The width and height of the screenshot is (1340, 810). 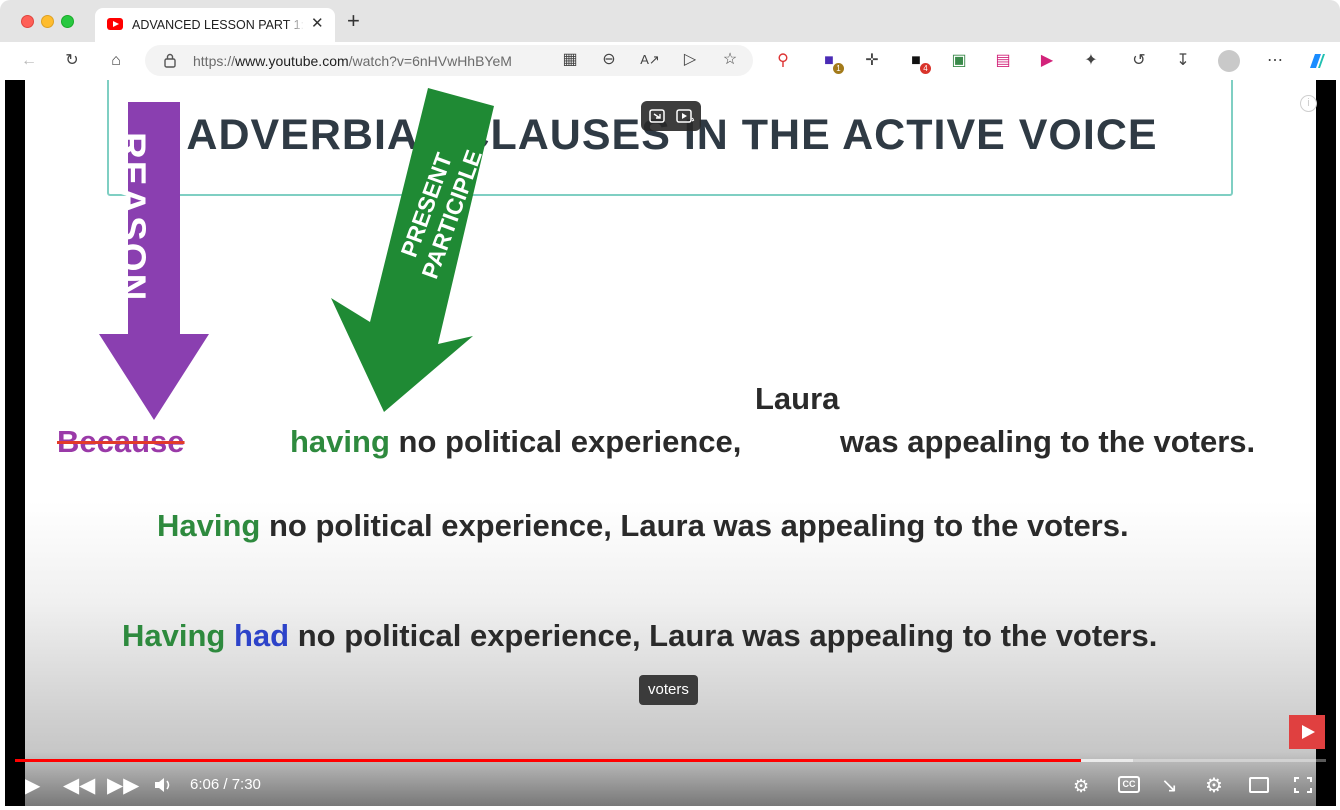 I want to click on participle-having: having, so click(x=340, y=441).